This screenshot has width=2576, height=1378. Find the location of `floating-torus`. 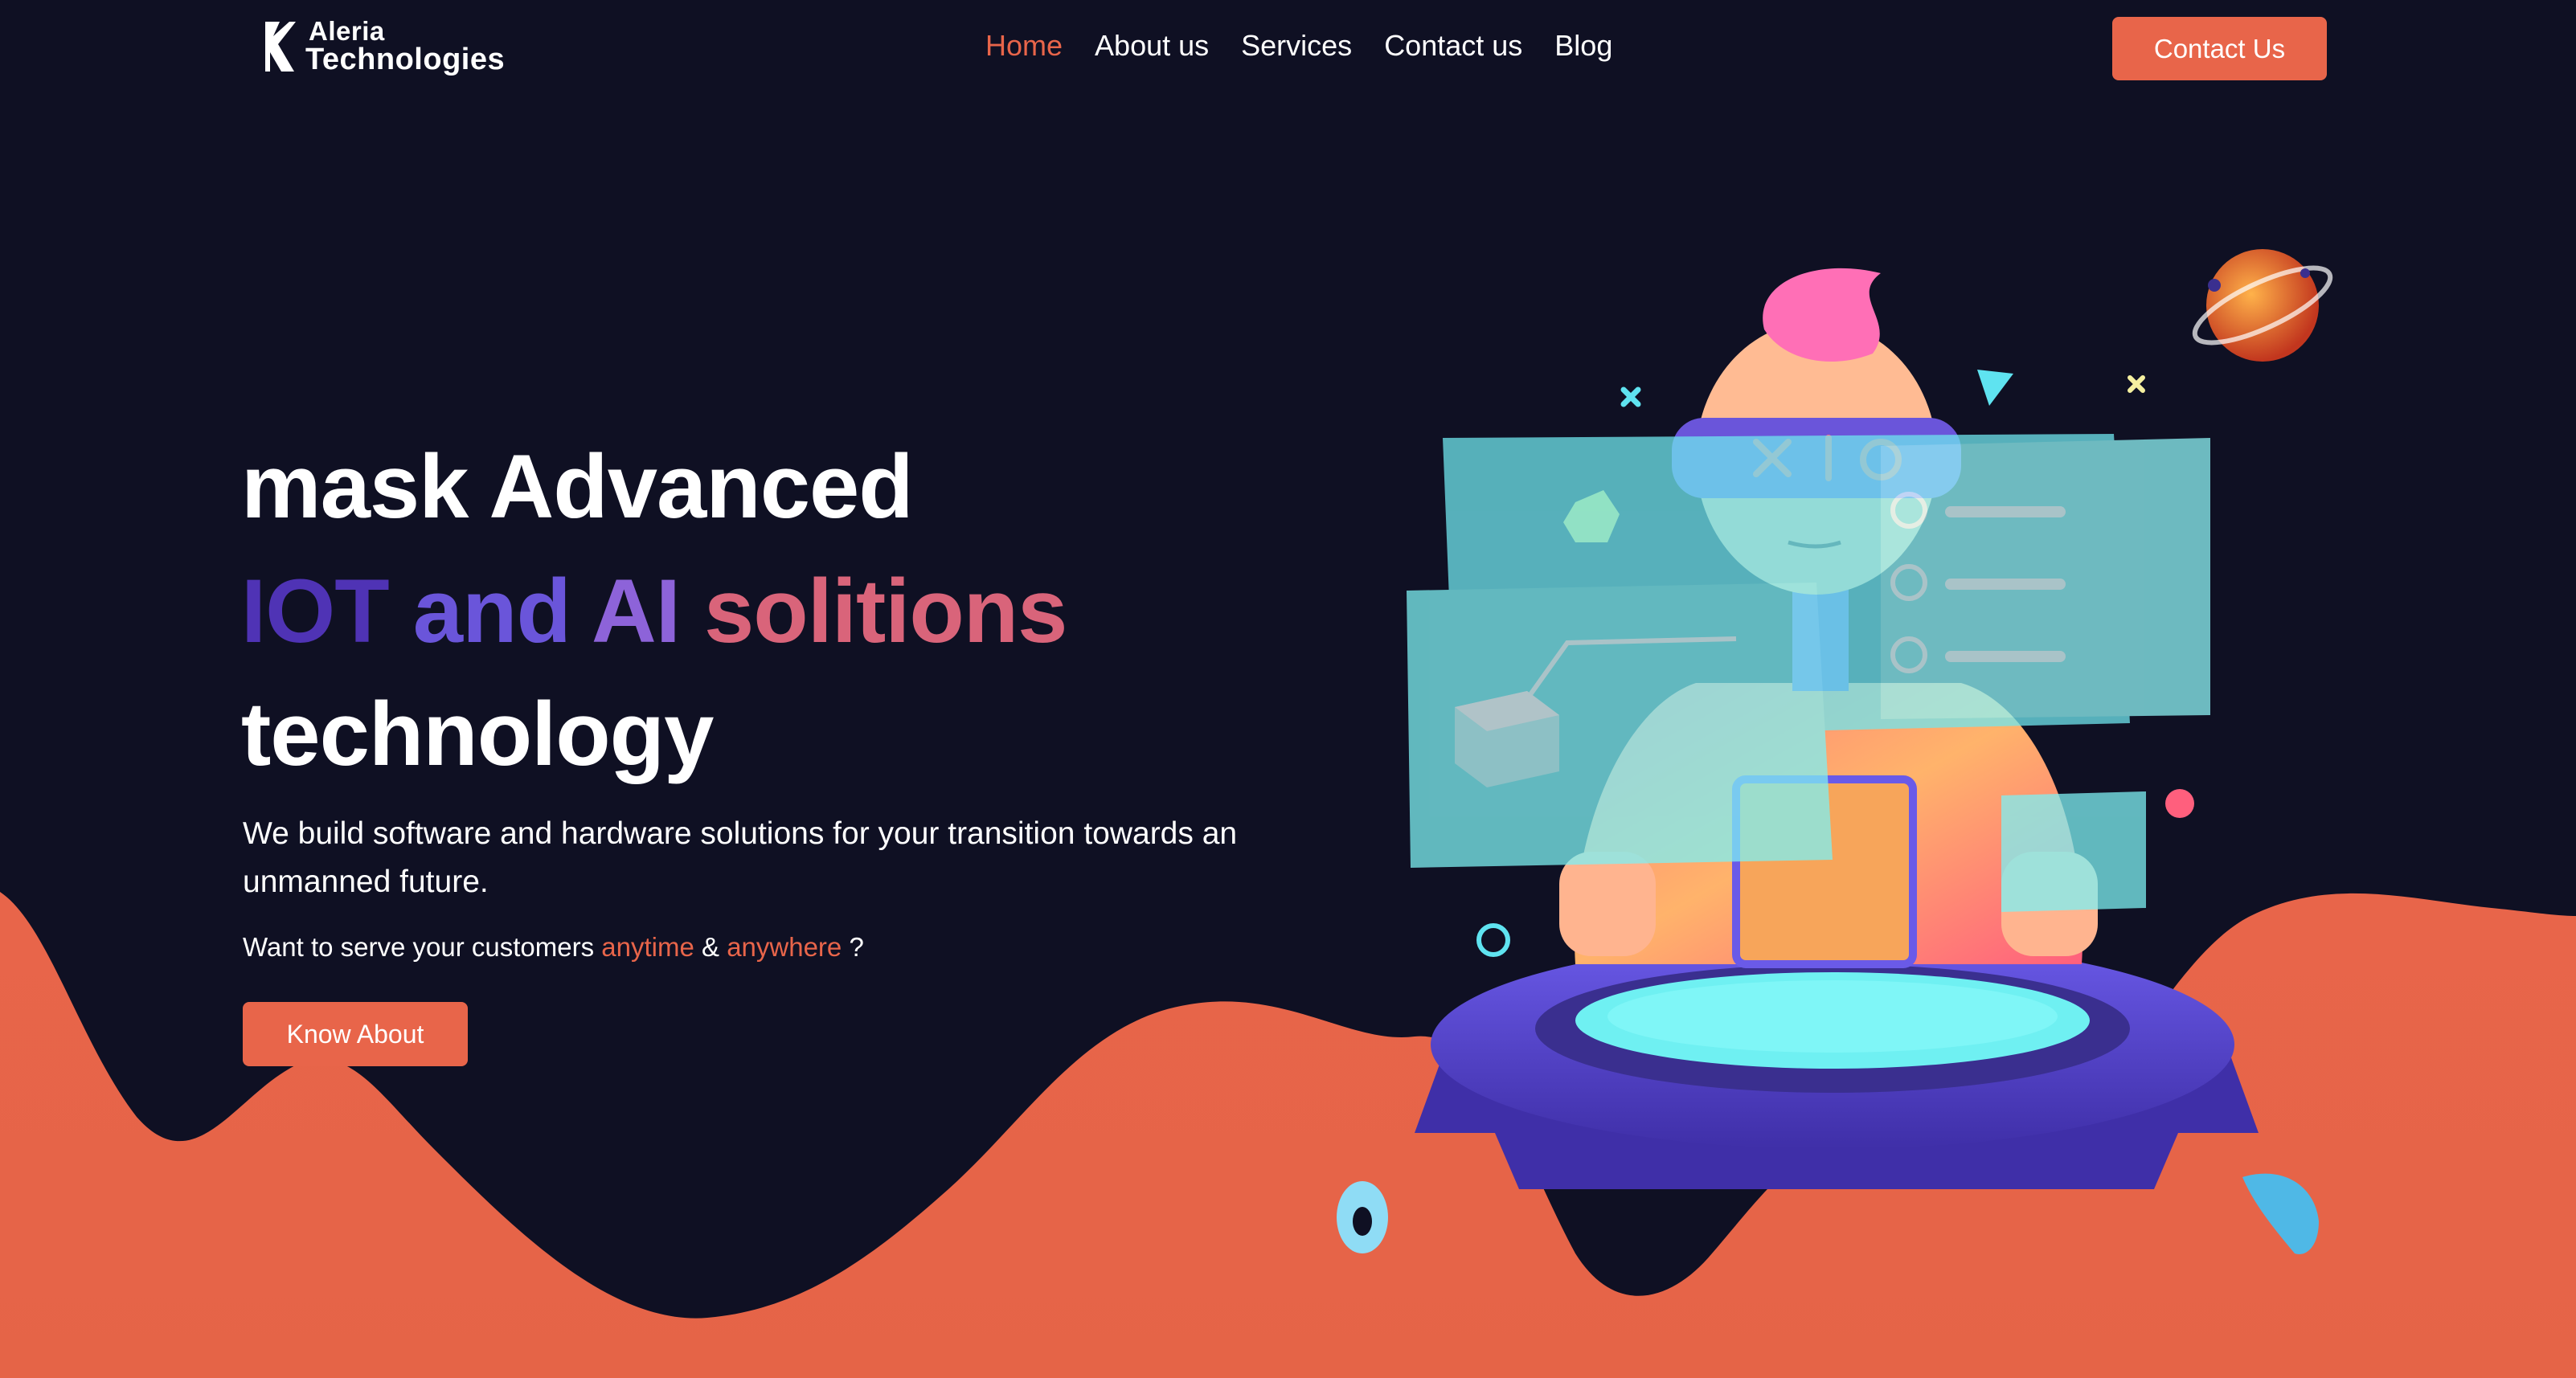

floating-torus is located at coordinates (1362, 1217).